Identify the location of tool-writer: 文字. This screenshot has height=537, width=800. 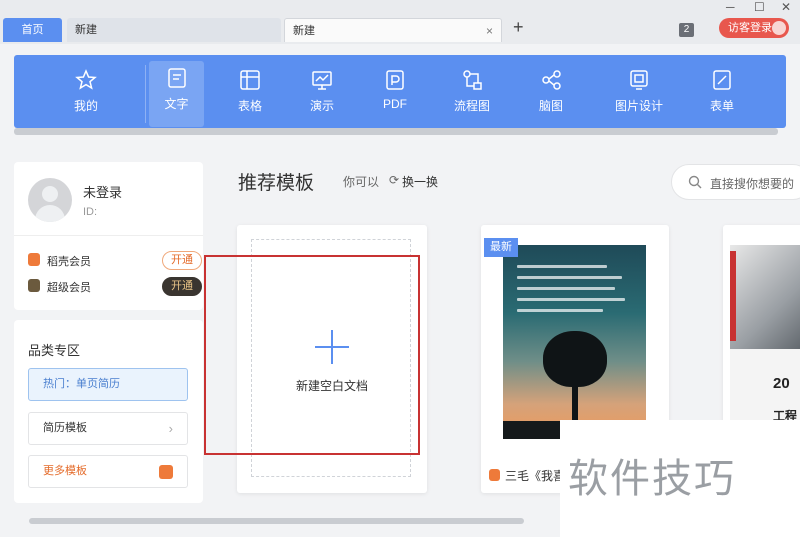
(176, 94).